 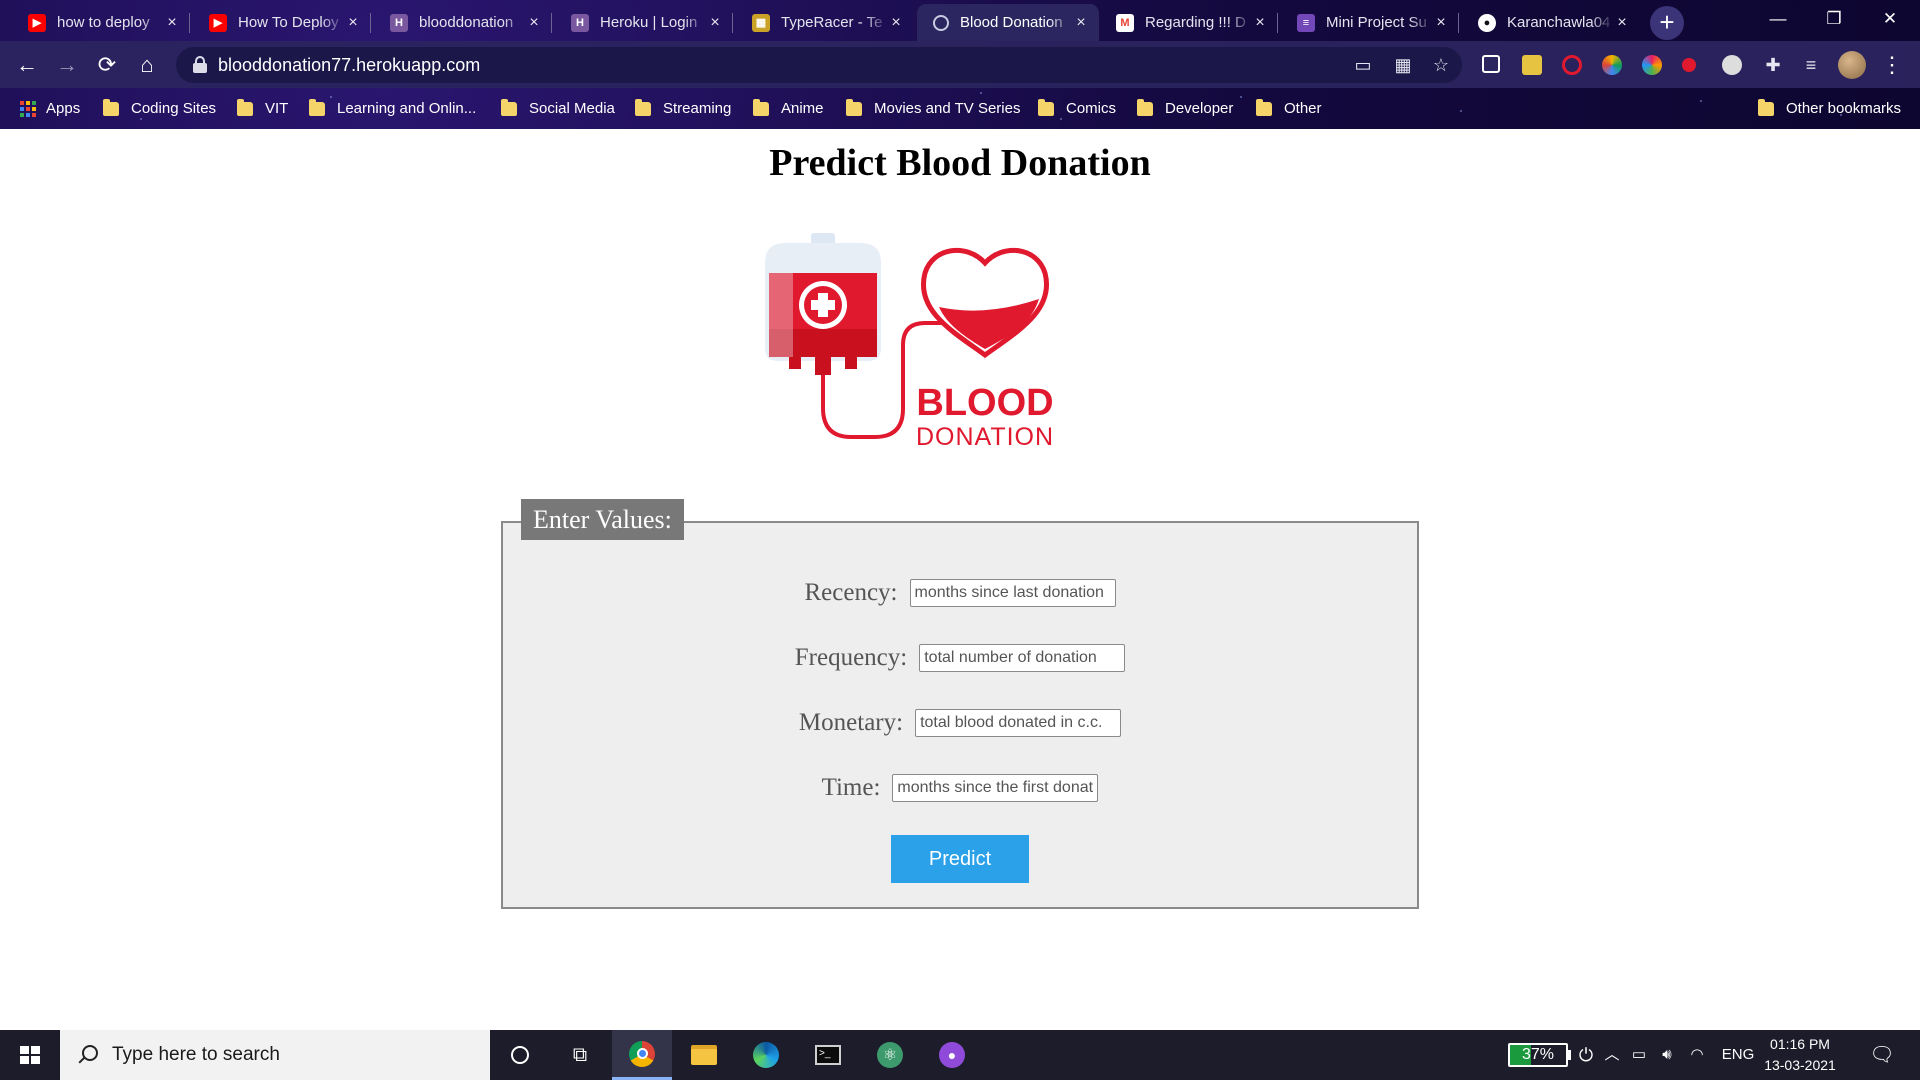 What do you see at coordinates (602, 519) in the screenshot?
I see `fieldset-legend: Enter Values:` at bounding box center [602, 519].